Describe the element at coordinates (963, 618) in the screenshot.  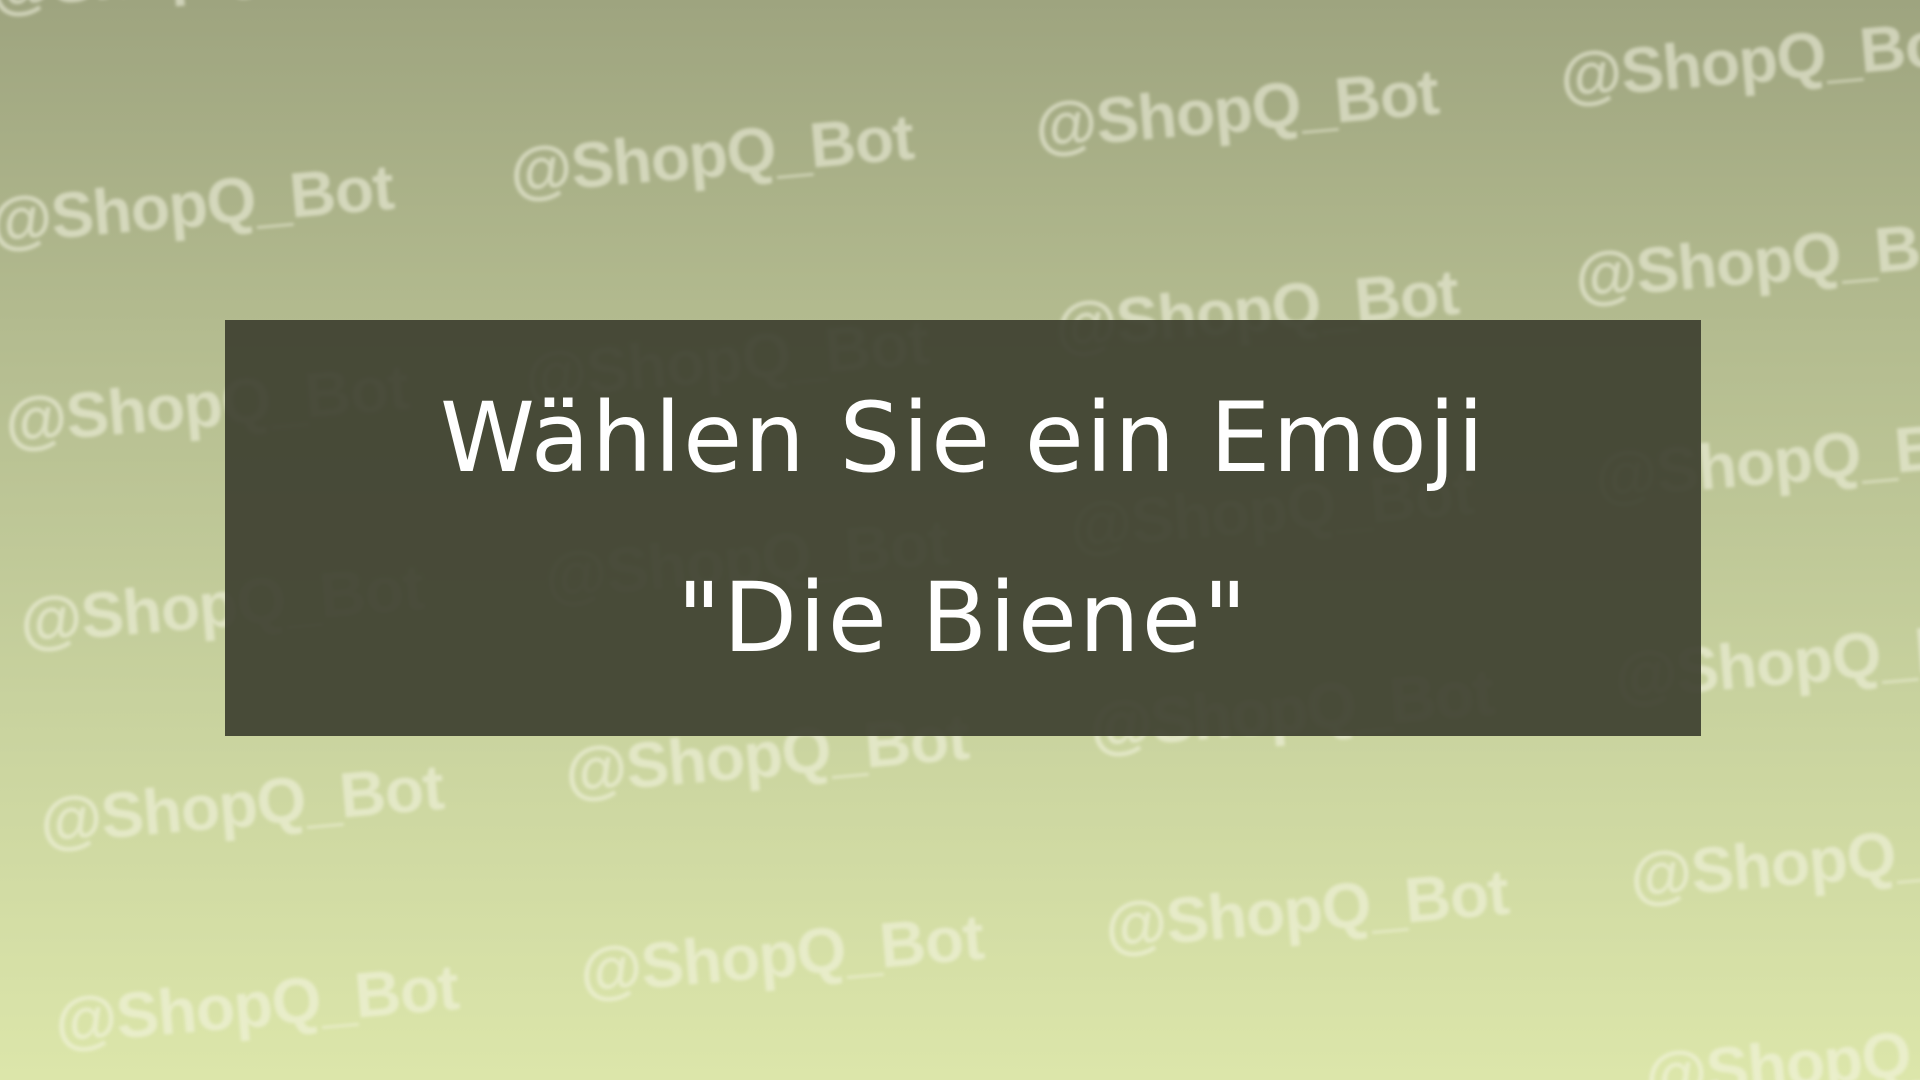
I see `card-subtitle: "Die Biene"` at that location.